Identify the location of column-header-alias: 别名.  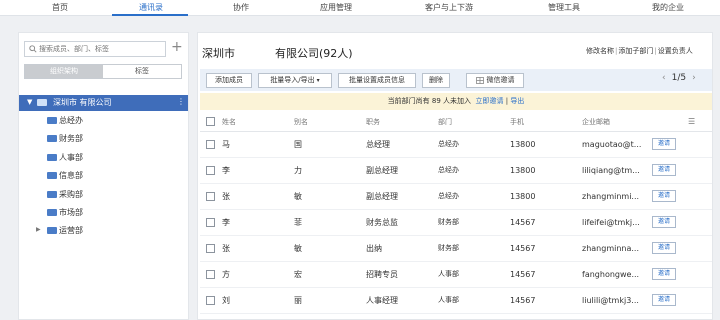
(330, 122).